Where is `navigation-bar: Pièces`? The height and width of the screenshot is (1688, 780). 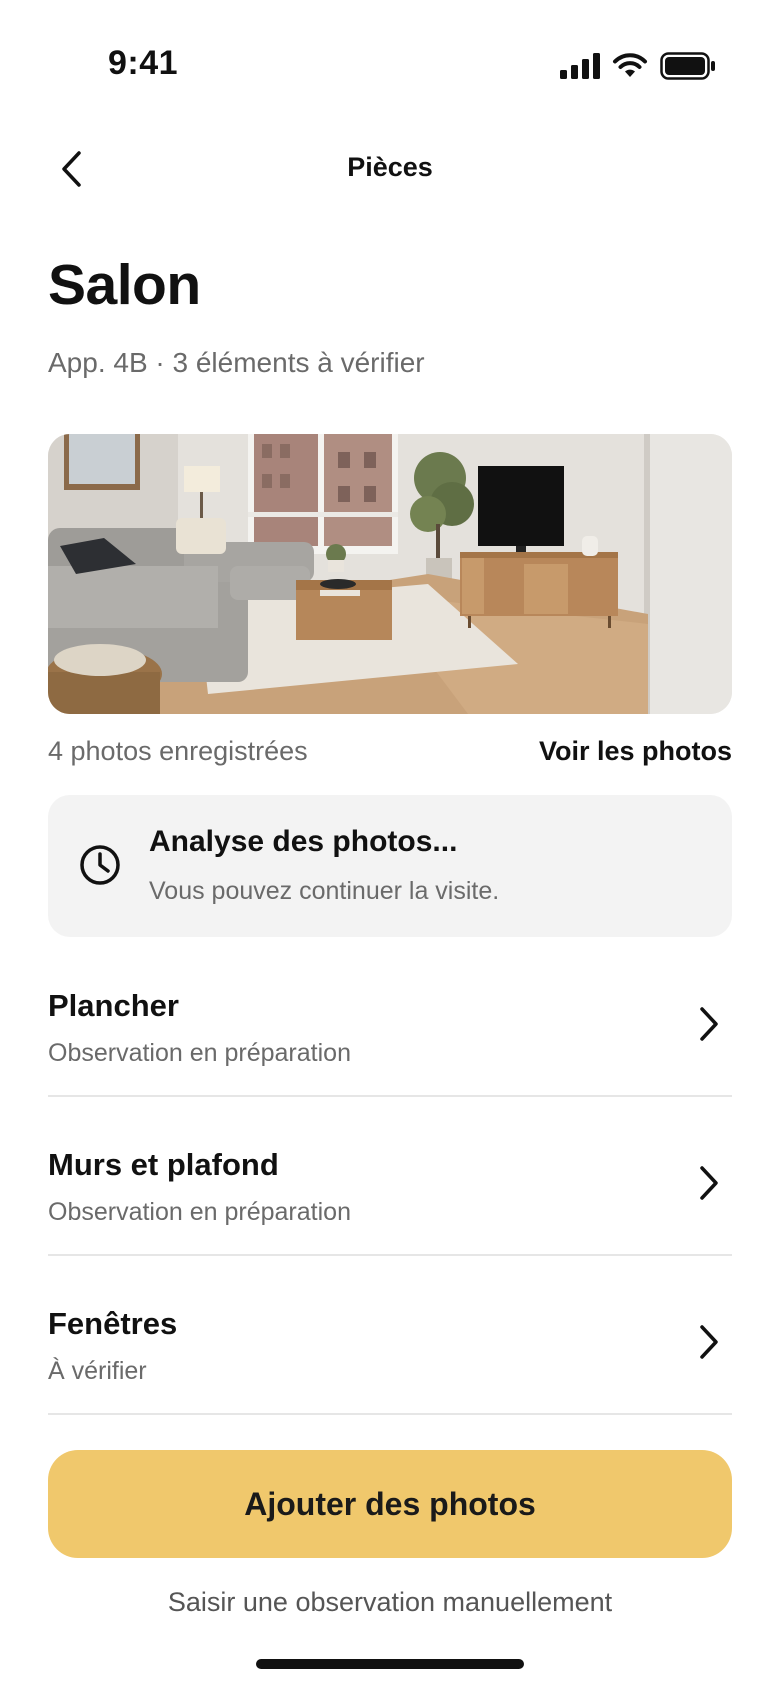
navigation-bar: Pièces is located at coordinates (390, 170).